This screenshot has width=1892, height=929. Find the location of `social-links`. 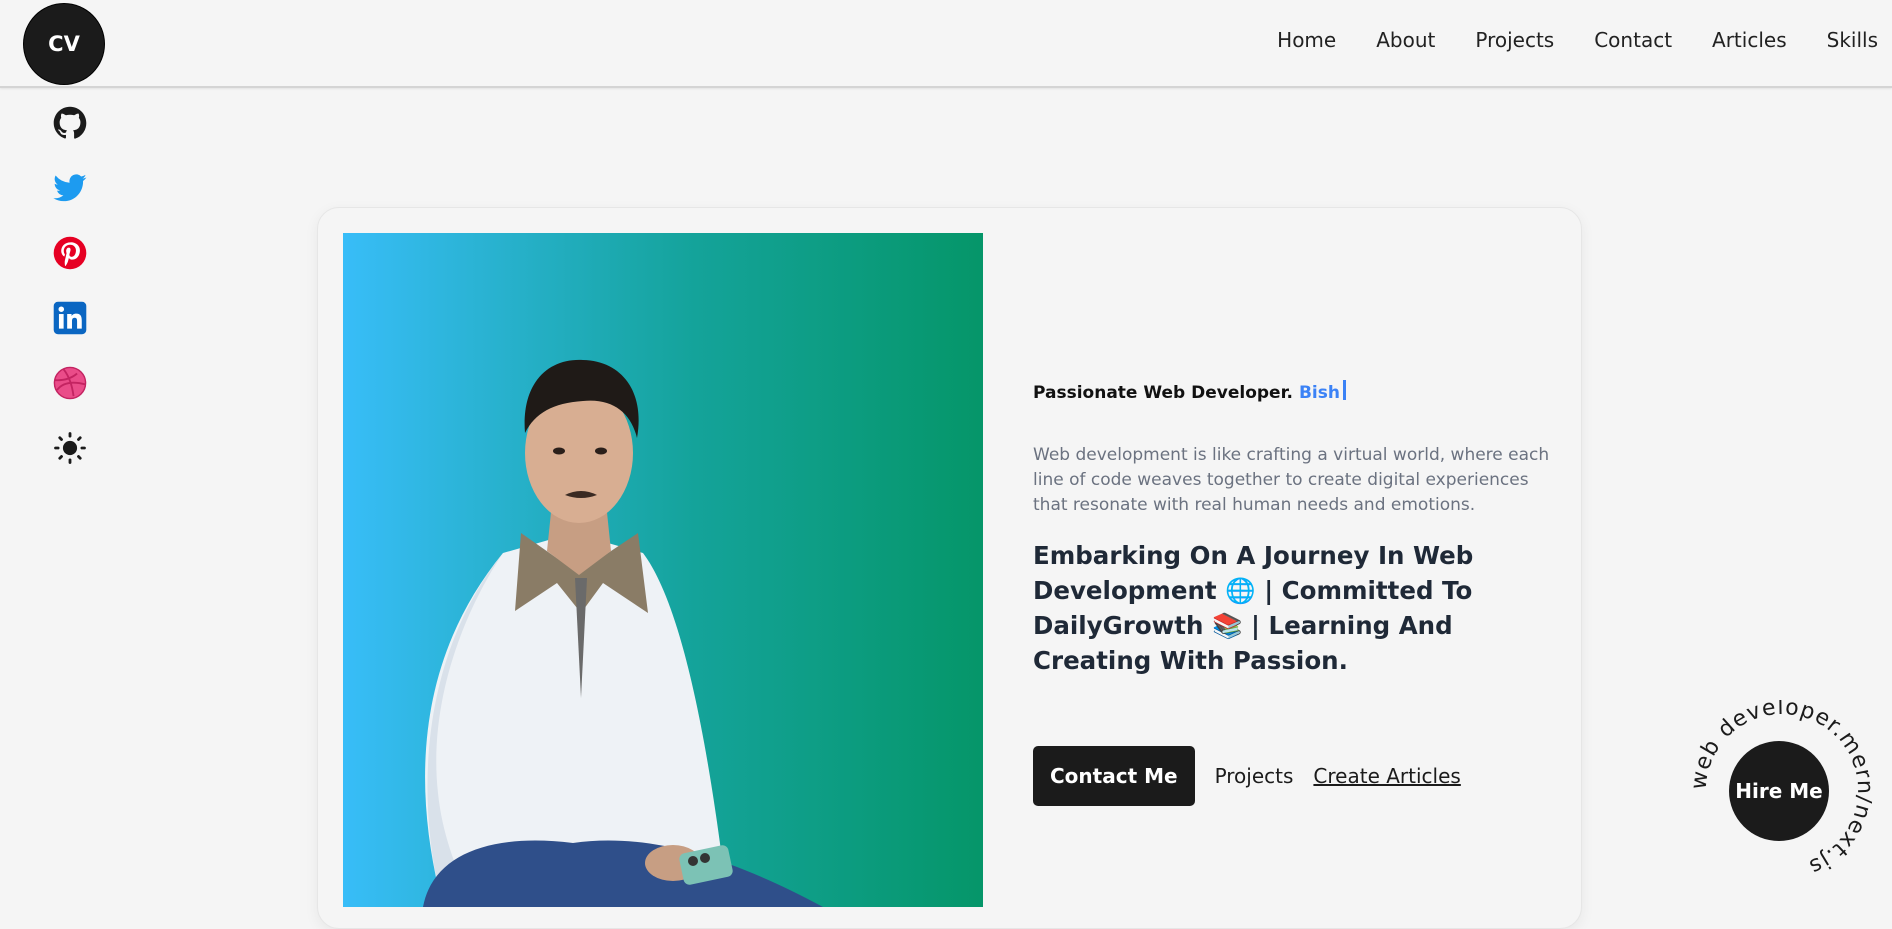

social-links is located at coordinates (70, 298).